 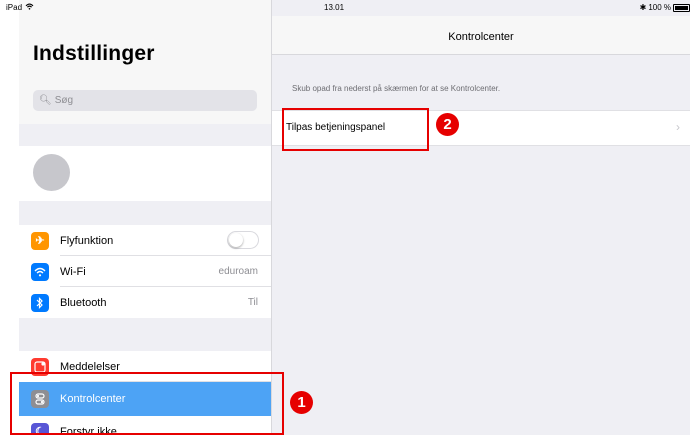 I want to click on sidebar-item-wifi: Wi-Fi eduroam, so click(x=145, y=271).